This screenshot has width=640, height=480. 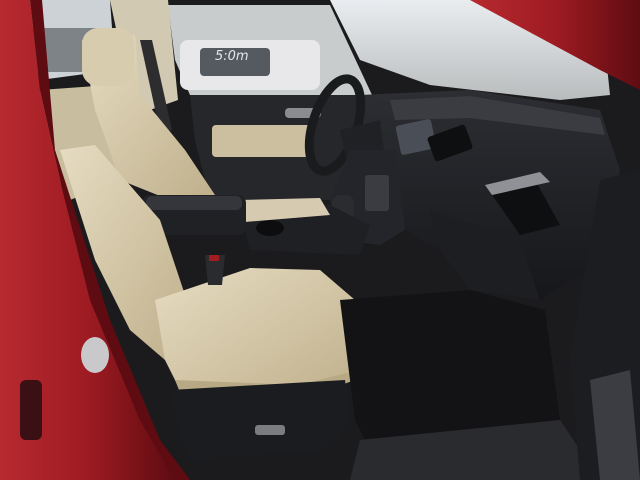 I want to click on climate-controls, so click(x=377, y=193).